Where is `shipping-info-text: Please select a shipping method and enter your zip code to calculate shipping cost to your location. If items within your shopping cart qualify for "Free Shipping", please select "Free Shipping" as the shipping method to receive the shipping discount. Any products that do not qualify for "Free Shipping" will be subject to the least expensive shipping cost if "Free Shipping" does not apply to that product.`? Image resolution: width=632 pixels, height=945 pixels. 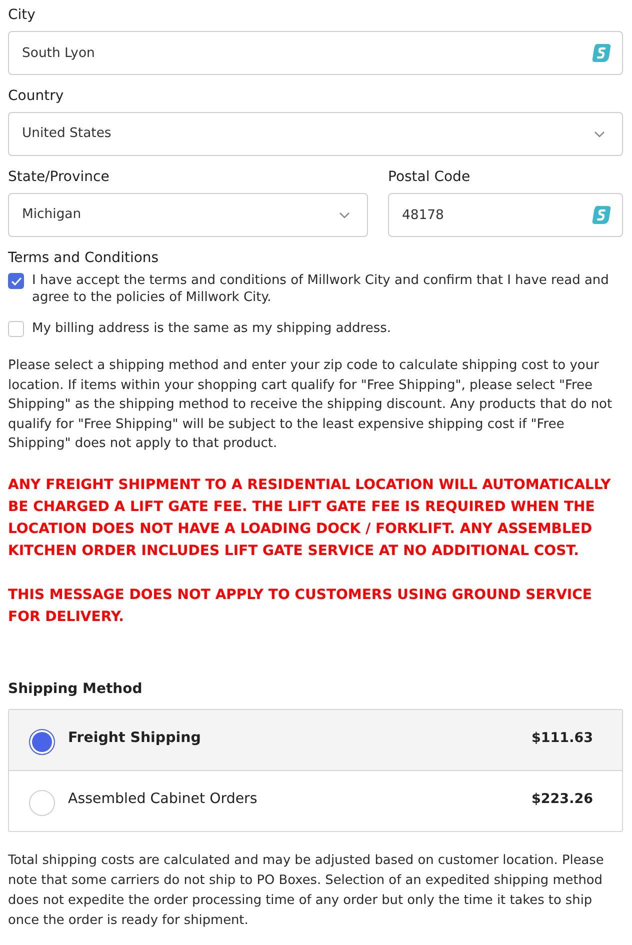 shipping-info-text: Please select a shipping method and enter your zip code to calculate shipping cost to your location. If items within your shopping cart qualify for "Free Shipping", please select "Free Shipping" as the shipping method to receive the shipping discount. Any products that do not qualify for "Free Shipping" will be subject to the least expensive shipping cost if "Free Shipping" does not apply to that product. is located at coordinates (311, 405).